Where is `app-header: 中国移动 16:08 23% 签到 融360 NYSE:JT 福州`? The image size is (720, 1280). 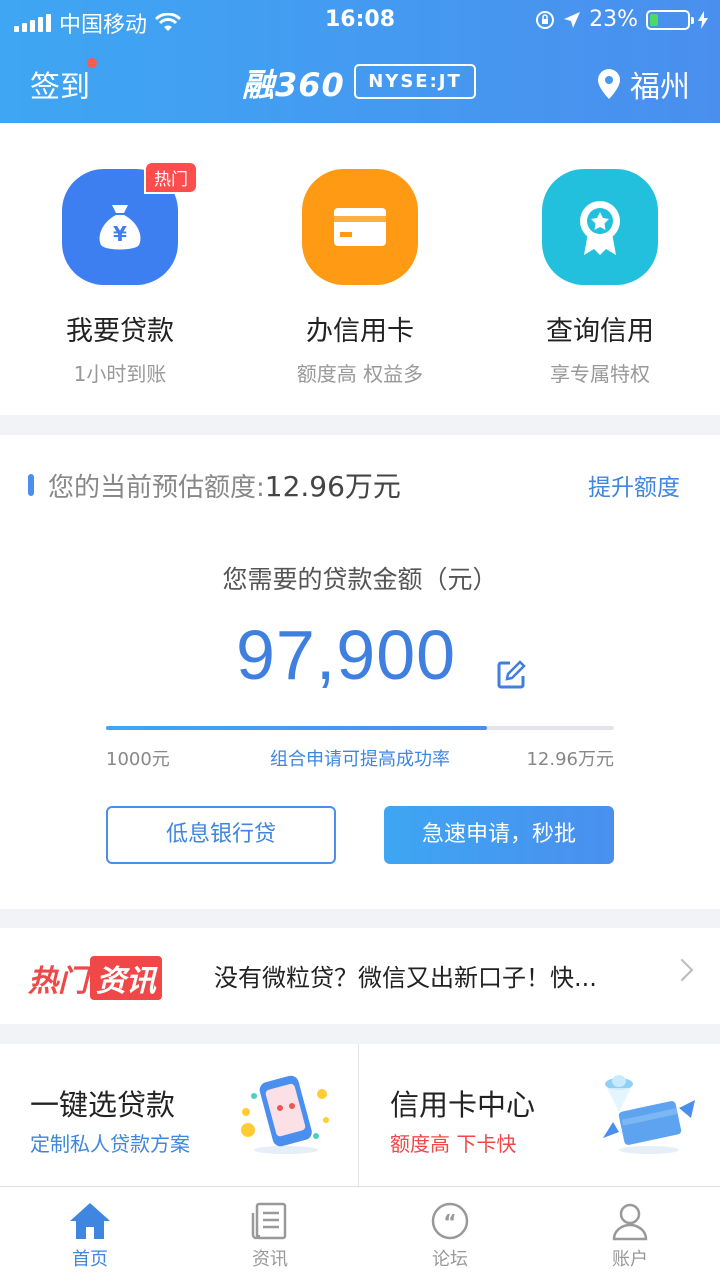 app-header: 中国移动 16:08 23% 签到 融360 NYSE:JT 福州 is located at coordinates (360, 61).